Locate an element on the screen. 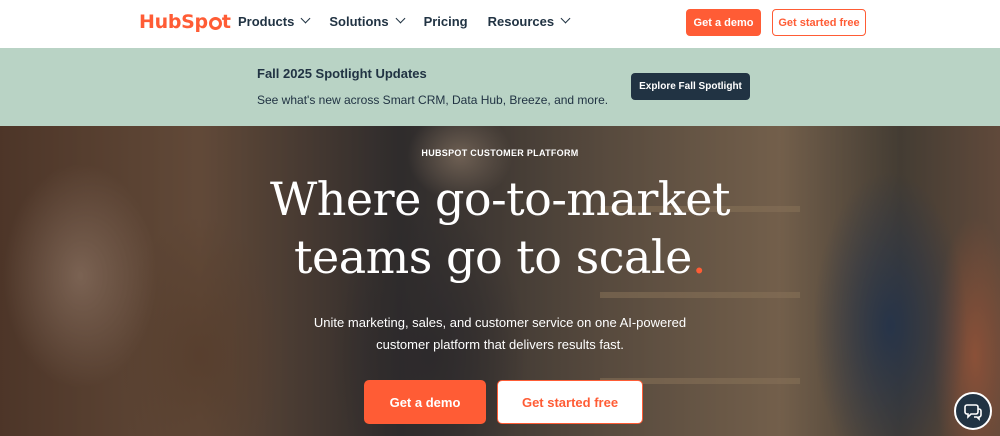 The width and height of the screenshot is (1000, 436). chat-button is located at coordinates (973, 411).